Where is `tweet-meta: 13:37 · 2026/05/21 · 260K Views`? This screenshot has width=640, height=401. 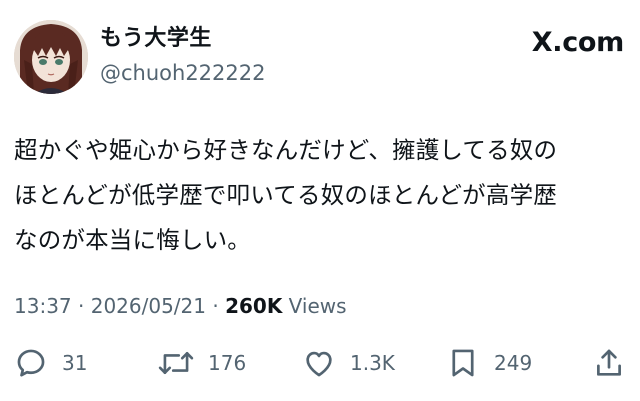
tweet-meta: 13:37 · 2026/05/21 · 260K Views is located at coordinates (180, 306).